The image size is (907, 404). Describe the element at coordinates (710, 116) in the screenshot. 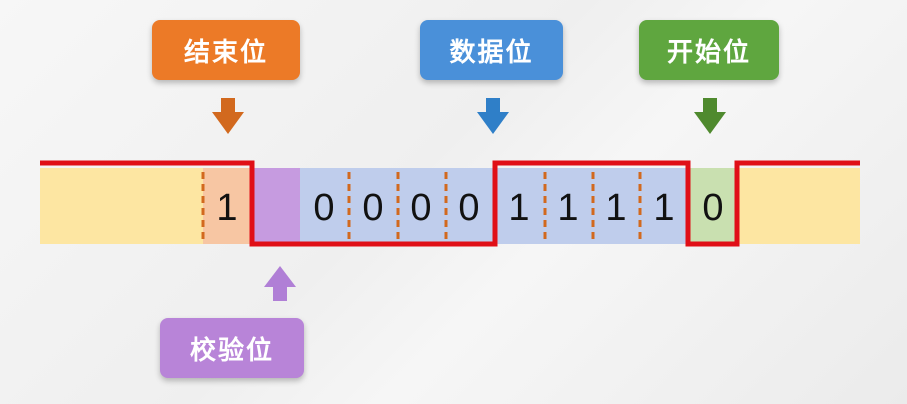

I see `start-arrow-icon` at that location.